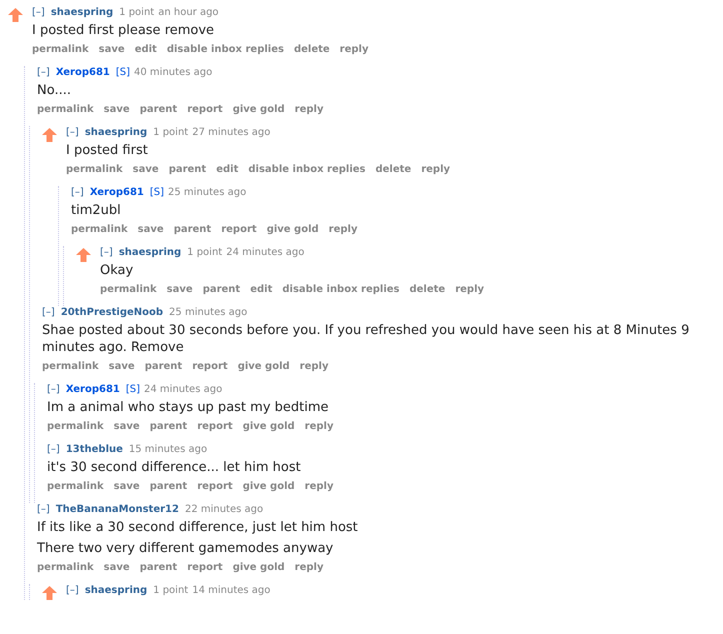 This screenshot has height=634, width=723. Describe the element at coordinates (185, 548) in the screenshot. I see `comment-text: There two very different gamemodes anyway` at that location.